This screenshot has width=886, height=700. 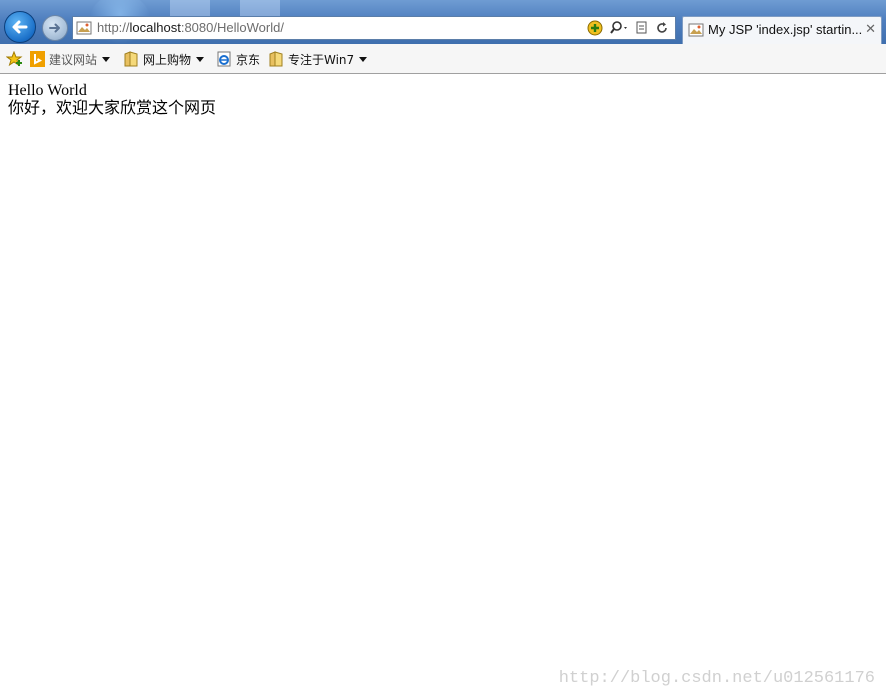 I want to click on forward-button, so click(x=55, y=28).